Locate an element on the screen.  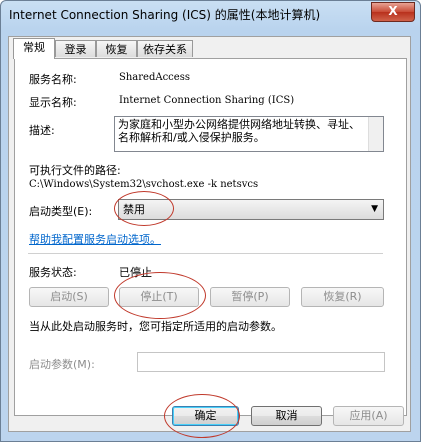
exec-path-label: 可执行文件的路径: is located at coordinates (75, 170).